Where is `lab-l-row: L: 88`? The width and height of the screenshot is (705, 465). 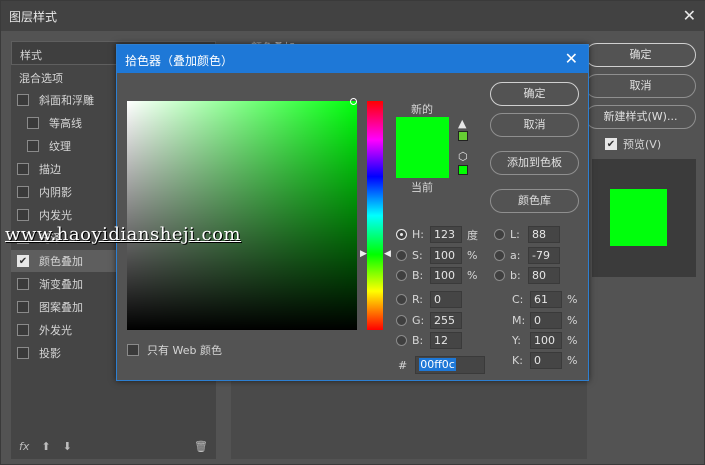
lab-l-row: L: 88 is located at coordinates (527, 234).